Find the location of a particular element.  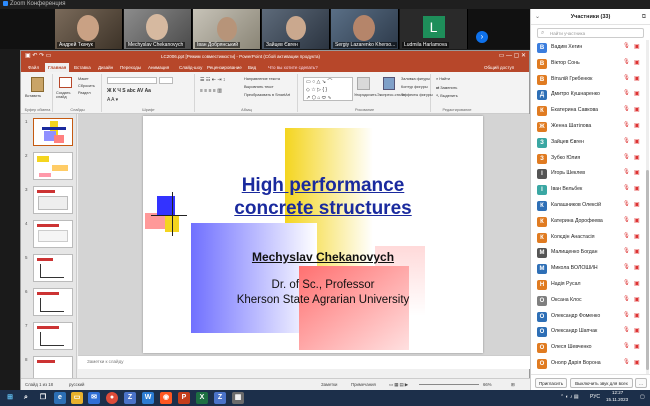

smartart-button: Преобразовать в SmartArt is located at coordinates (267, 95).